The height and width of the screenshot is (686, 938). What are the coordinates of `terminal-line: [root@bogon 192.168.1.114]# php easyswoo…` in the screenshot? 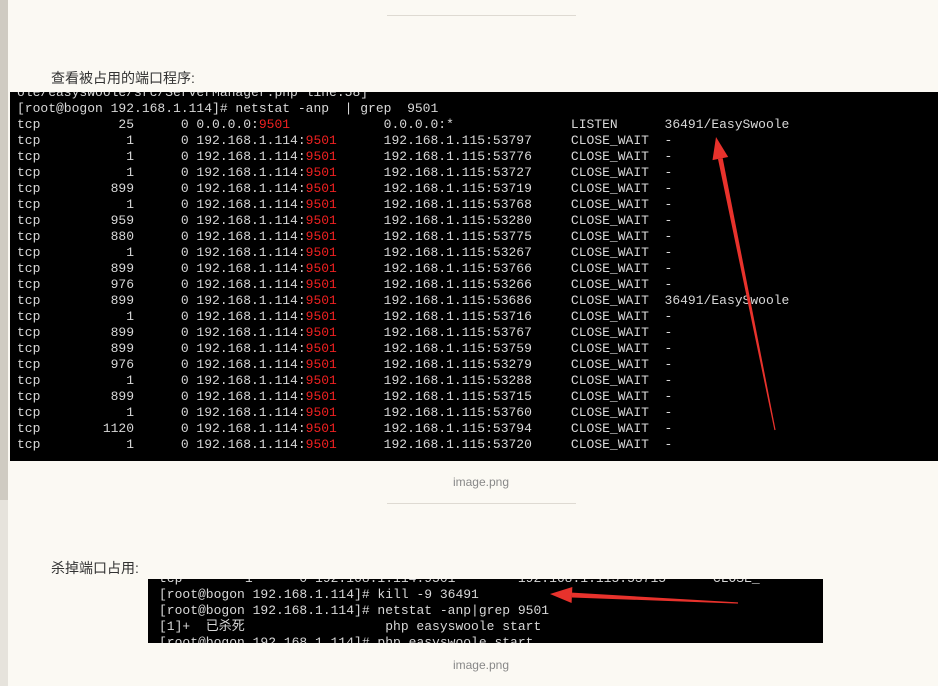 It's located at (459, 639).